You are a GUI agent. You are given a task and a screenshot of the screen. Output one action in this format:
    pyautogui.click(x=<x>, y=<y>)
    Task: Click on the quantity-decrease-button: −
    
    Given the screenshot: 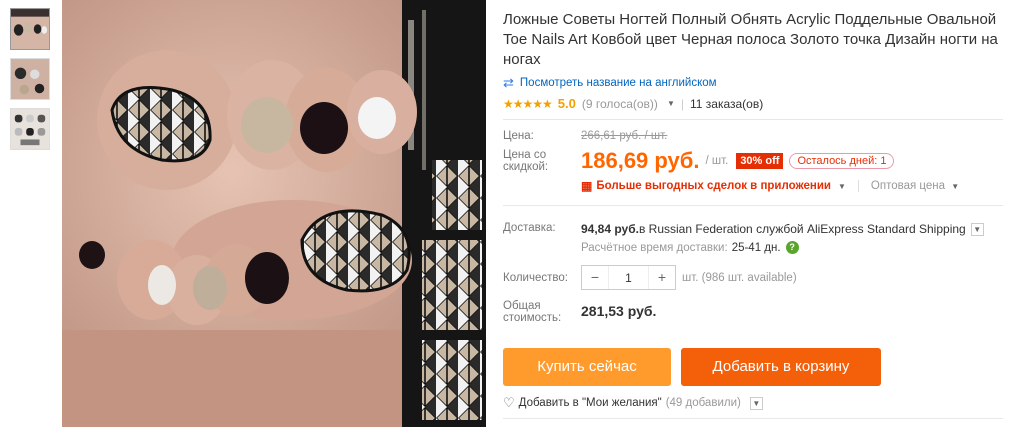 What is the action you would take?
    pyautogui.click(x=595, y=277)
    